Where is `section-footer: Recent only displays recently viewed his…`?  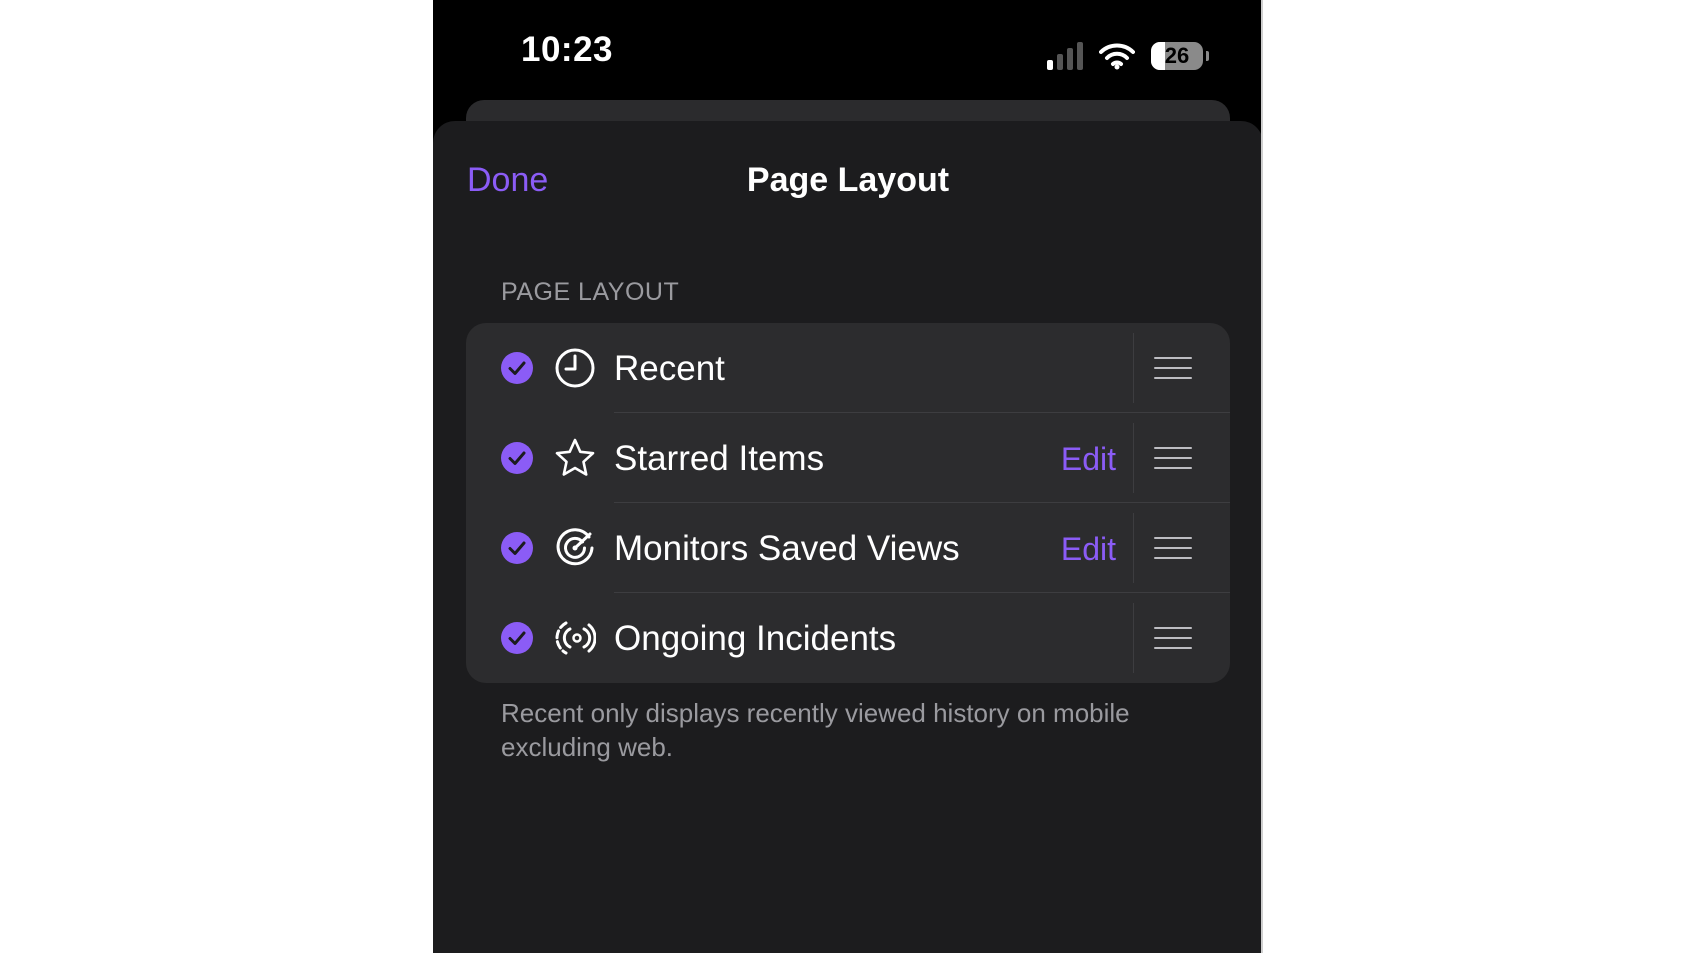 section-footer: Recent only displays recently viewed his… is located at coordinates (815, 730).